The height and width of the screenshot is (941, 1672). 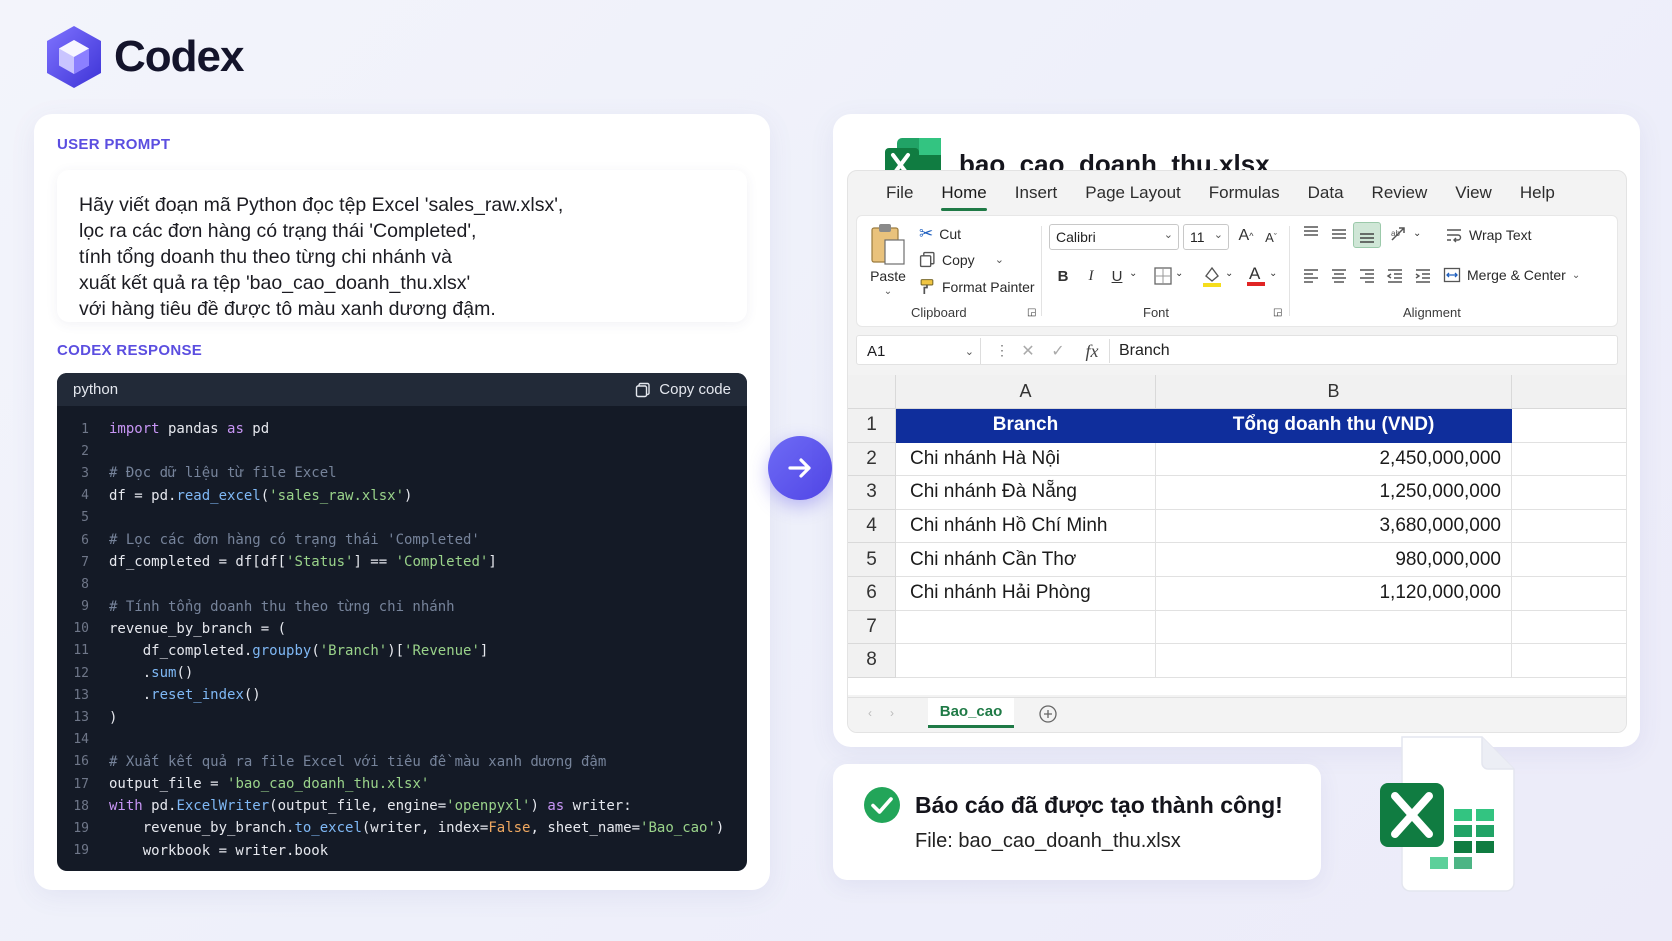 What do you see at coordinates (872, 493) in the screenshot?
I see `row-header-3: 3` at bounding box center [872, 493].